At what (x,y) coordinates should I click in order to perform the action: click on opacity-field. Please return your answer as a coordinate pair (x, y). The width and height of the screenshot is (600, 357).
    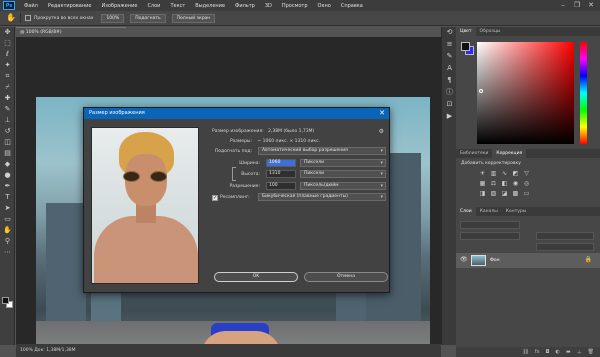
    Looking at the image, I should click on (565, 236).